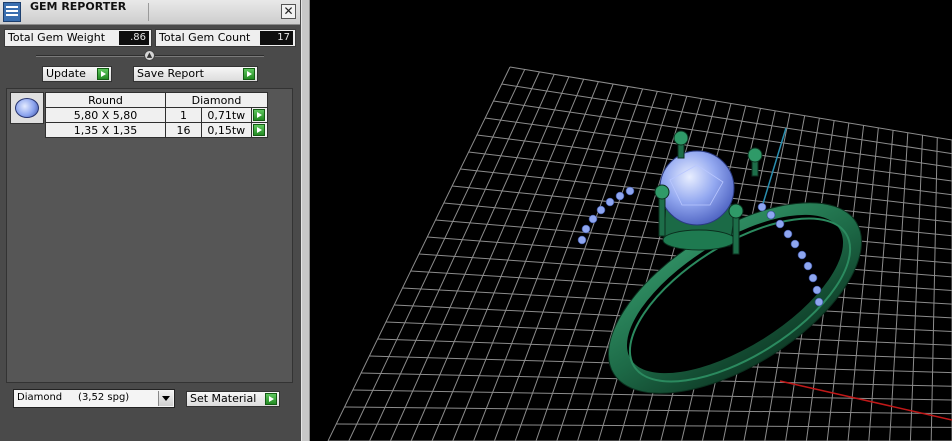  I want to click on title-bar: GEM REPORTER ✕, so click(150, 12).